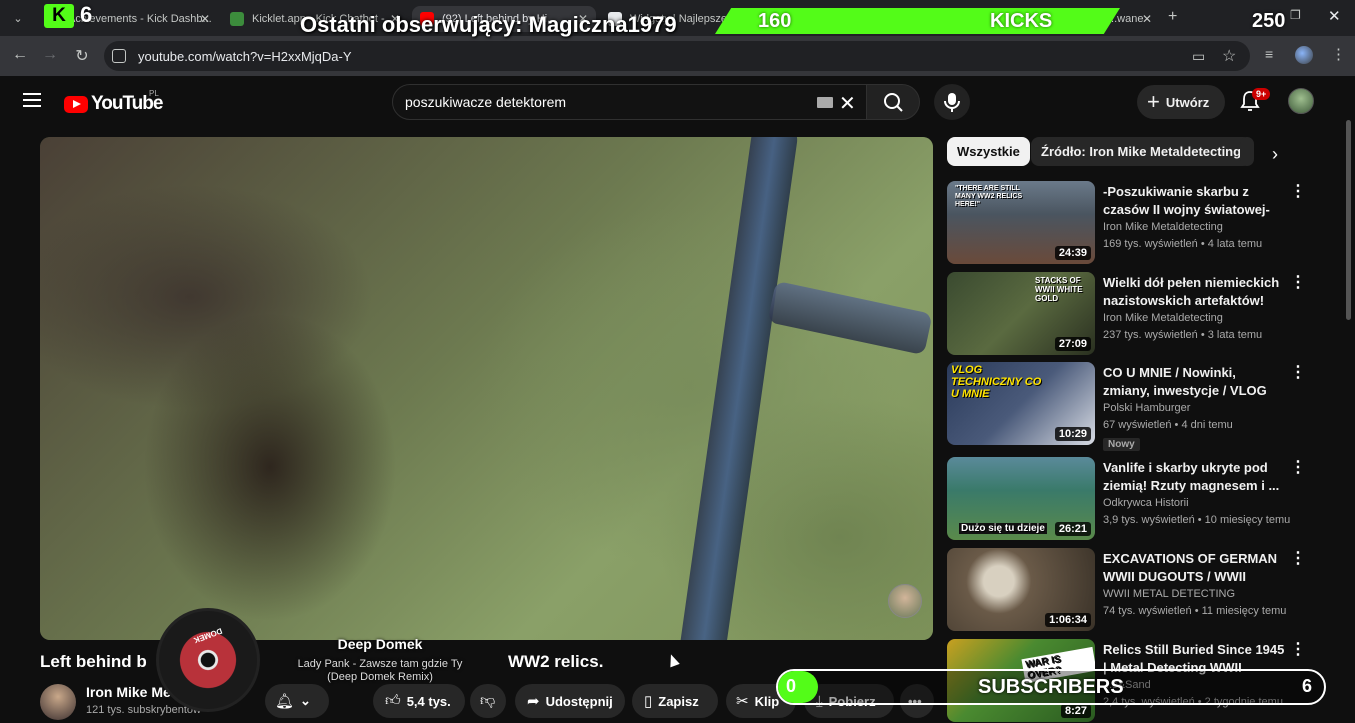  Describe the element at coordinates (905, 601) in the screenshot. I see `streamer-webcam` at that location.